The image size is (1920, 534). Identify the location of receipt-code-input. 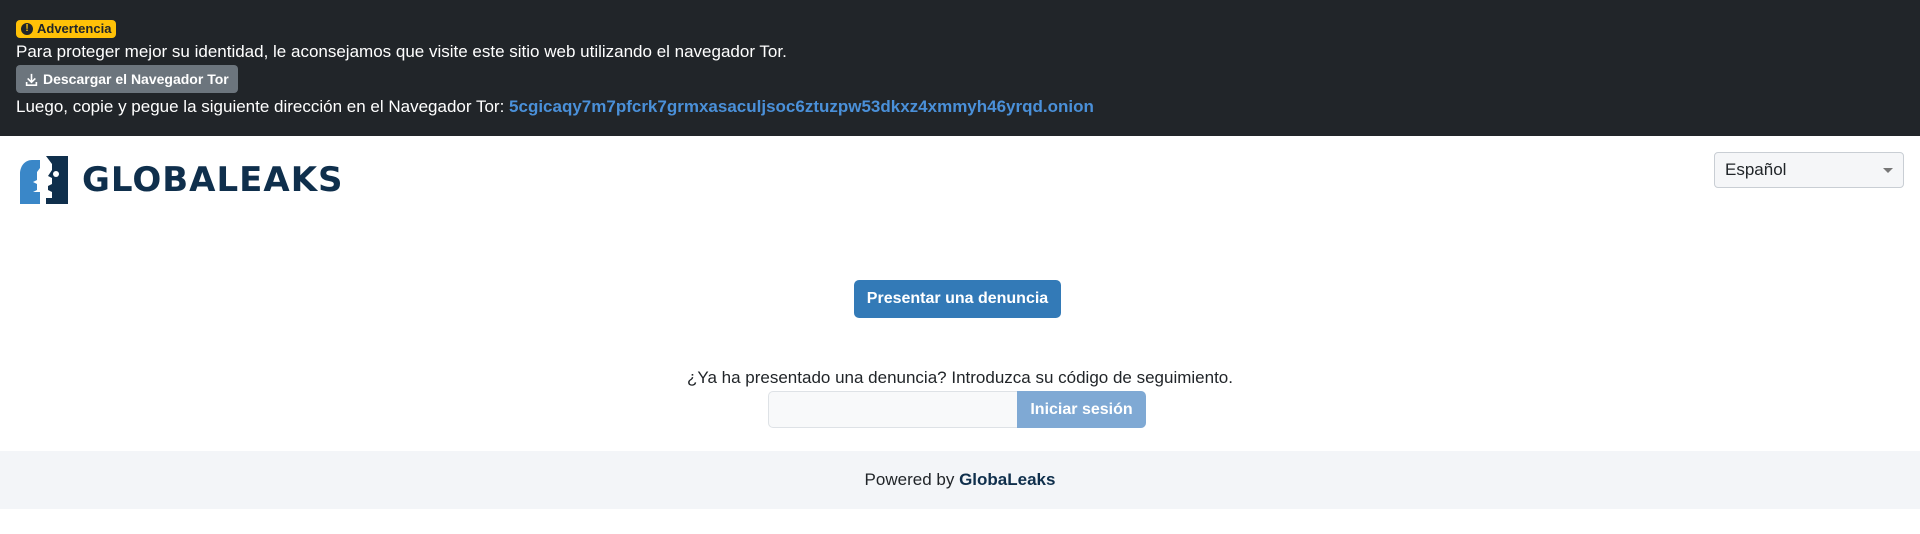
(892, 409).